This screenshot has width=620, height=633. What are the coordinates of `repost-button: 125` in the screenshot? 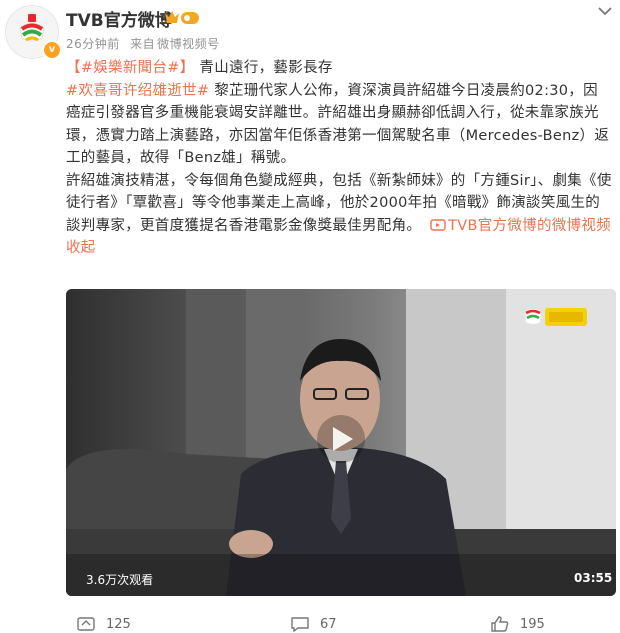 It's located at (103, 624).